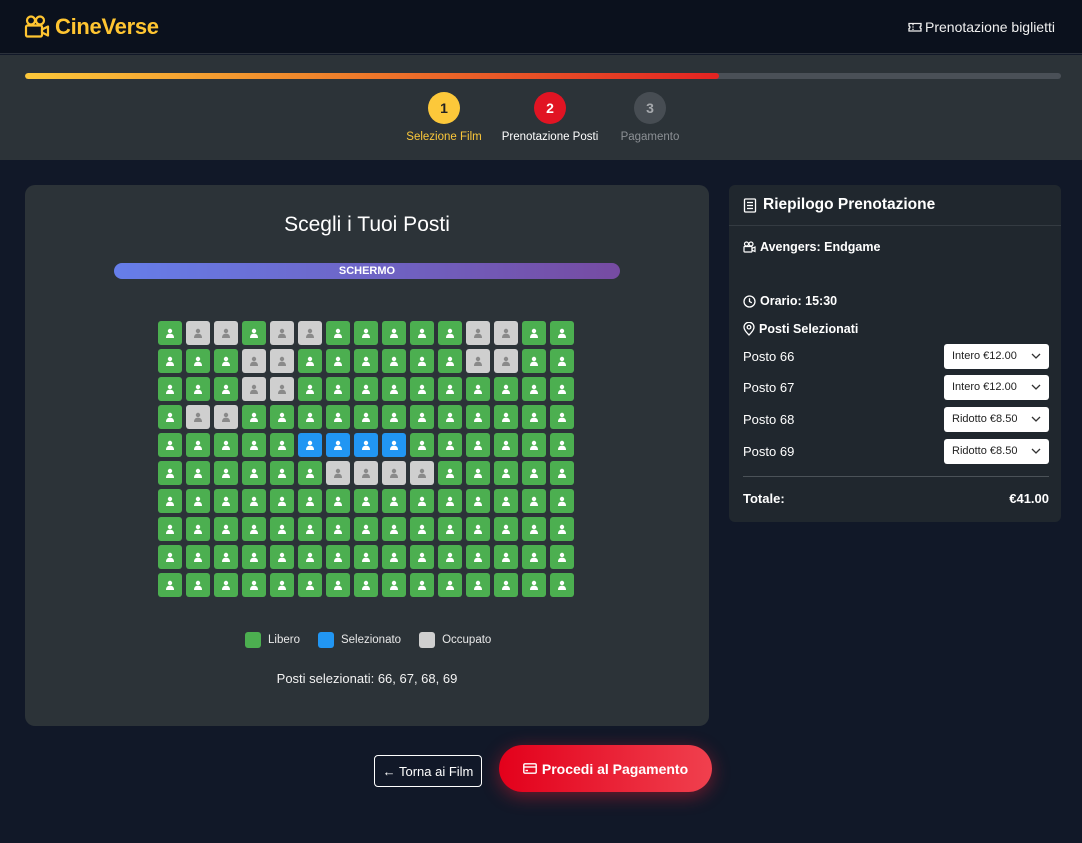  What do you see at coordinates (996, 451) in the screenshot?
I see `ticket-type-select: Ridotto €8.50` at bounding box center [996, 451].